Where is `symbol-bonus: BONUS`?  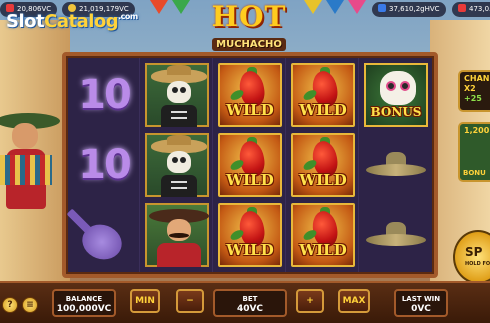 symbol-bonus: BONUS is located at coordinates (396, 95).